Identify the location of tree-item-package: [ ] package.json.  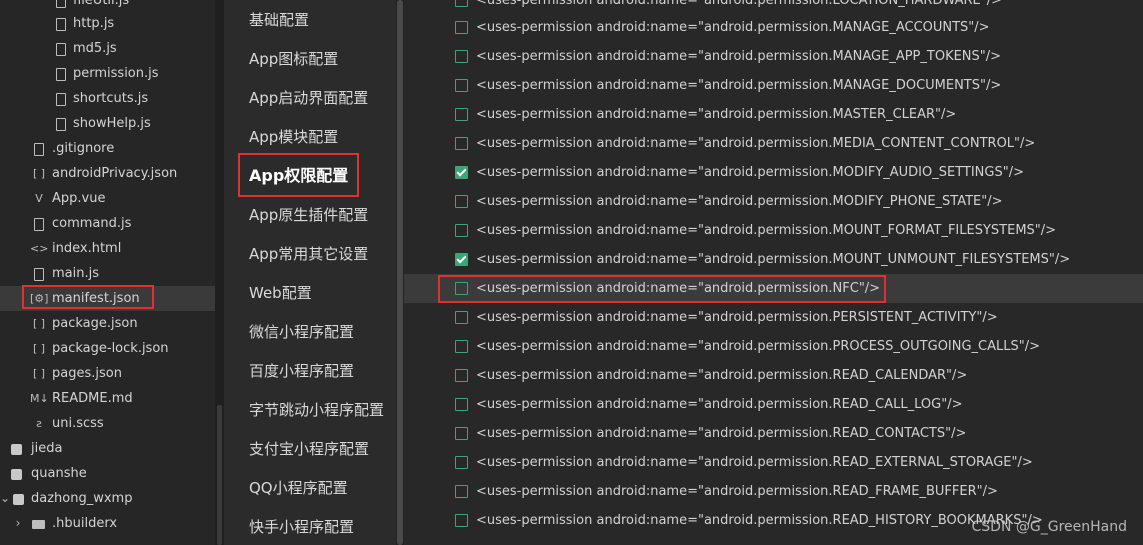
(107, 323).